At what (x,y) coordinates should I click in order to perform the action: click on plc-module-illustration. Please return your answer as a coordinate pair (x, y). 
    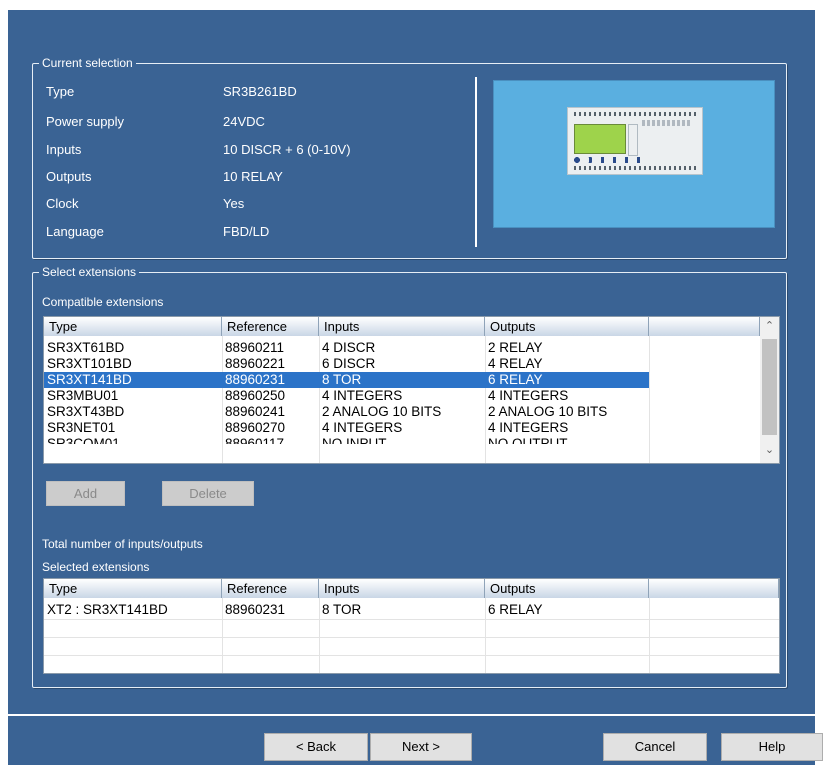
    Looking at the image, I should click on (635, 141).